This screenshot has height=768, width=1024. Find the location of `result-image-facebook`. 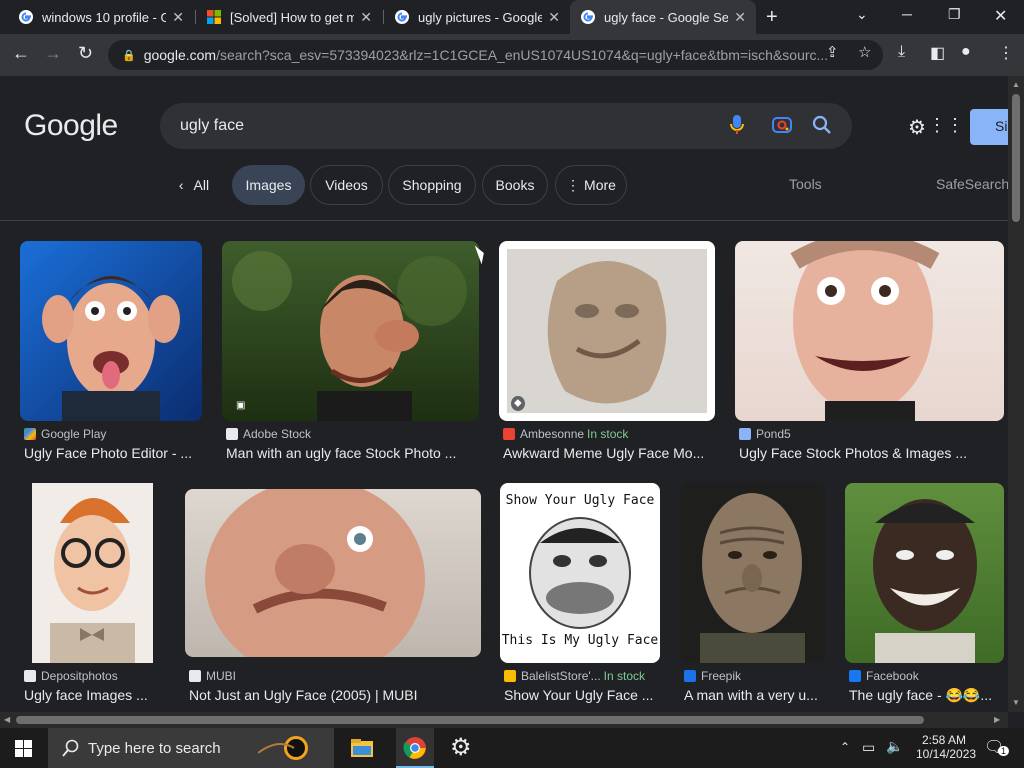

result-image-facebook is located at coordinates (924, 573).